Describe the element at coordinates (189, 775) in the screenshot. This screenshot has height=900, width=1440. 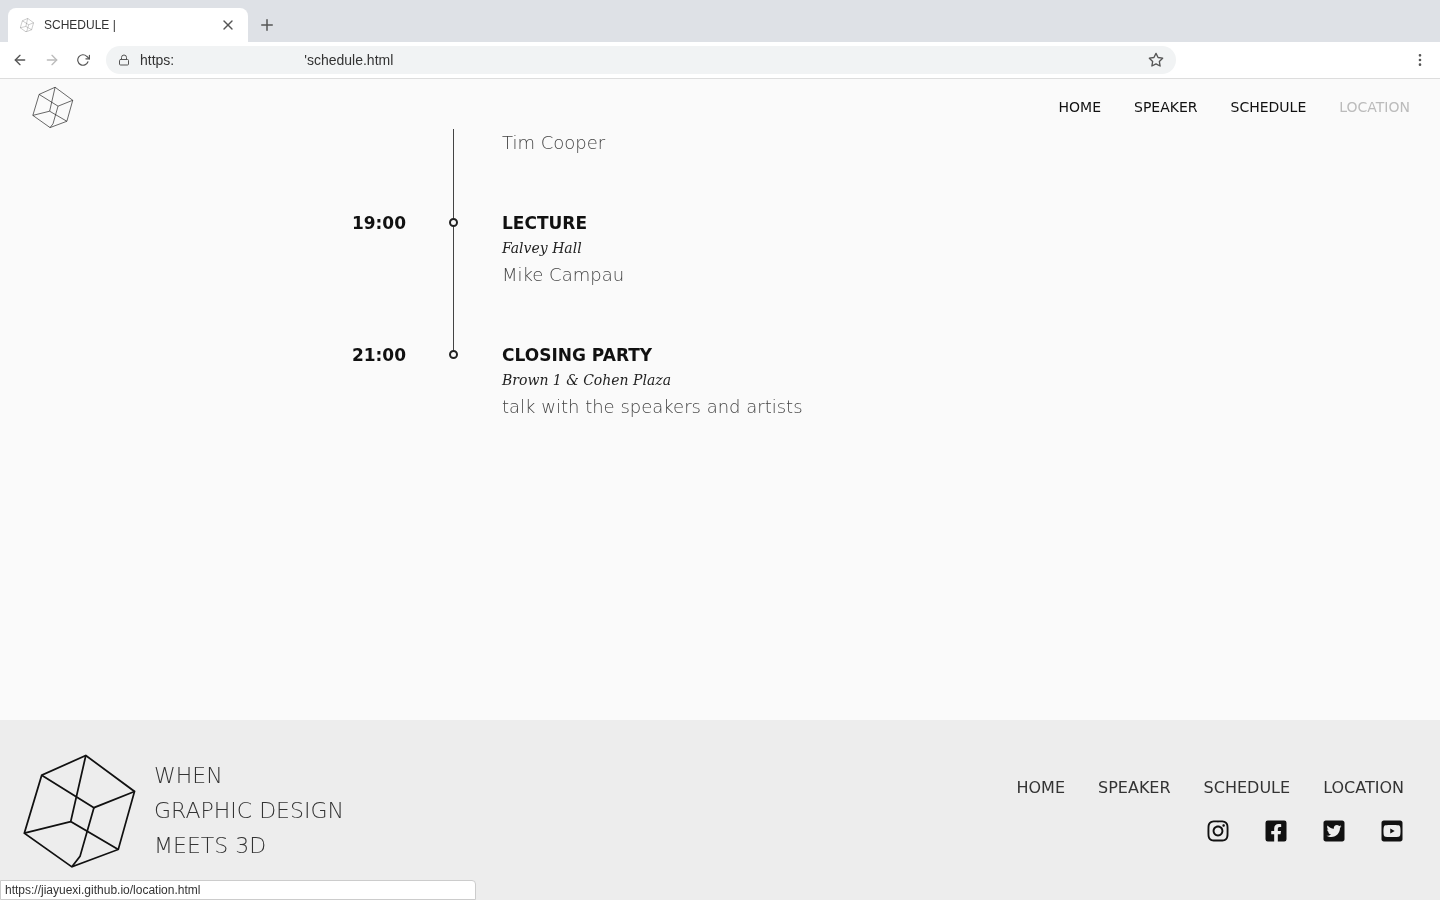
I see `tagline-text: WHEN` at that location.